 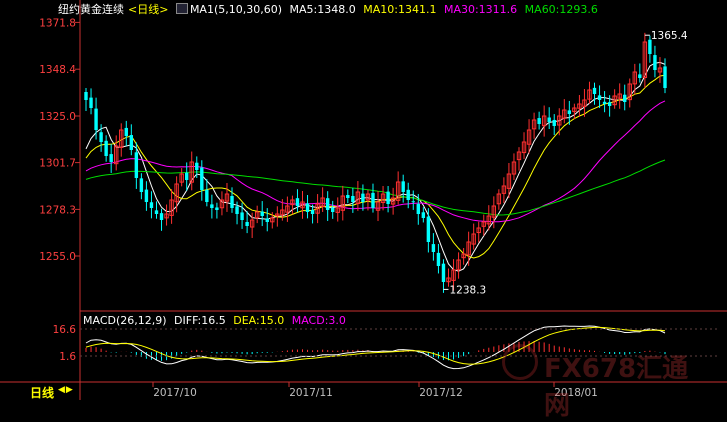 I want to click on macd-params-label: MACD(26,12,9), so click(x=125, y=320).